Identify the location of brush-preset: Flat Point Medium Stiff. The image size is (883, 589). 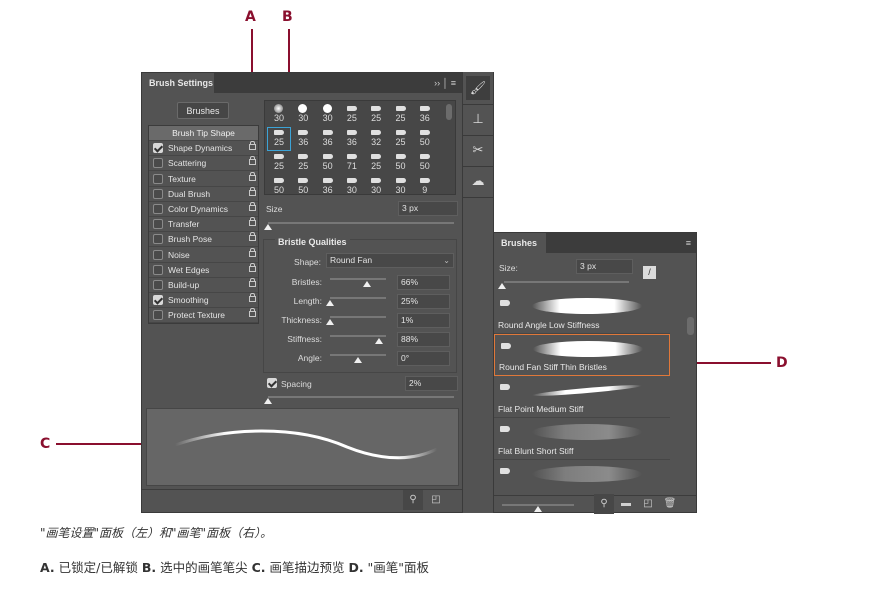
(582, 397).